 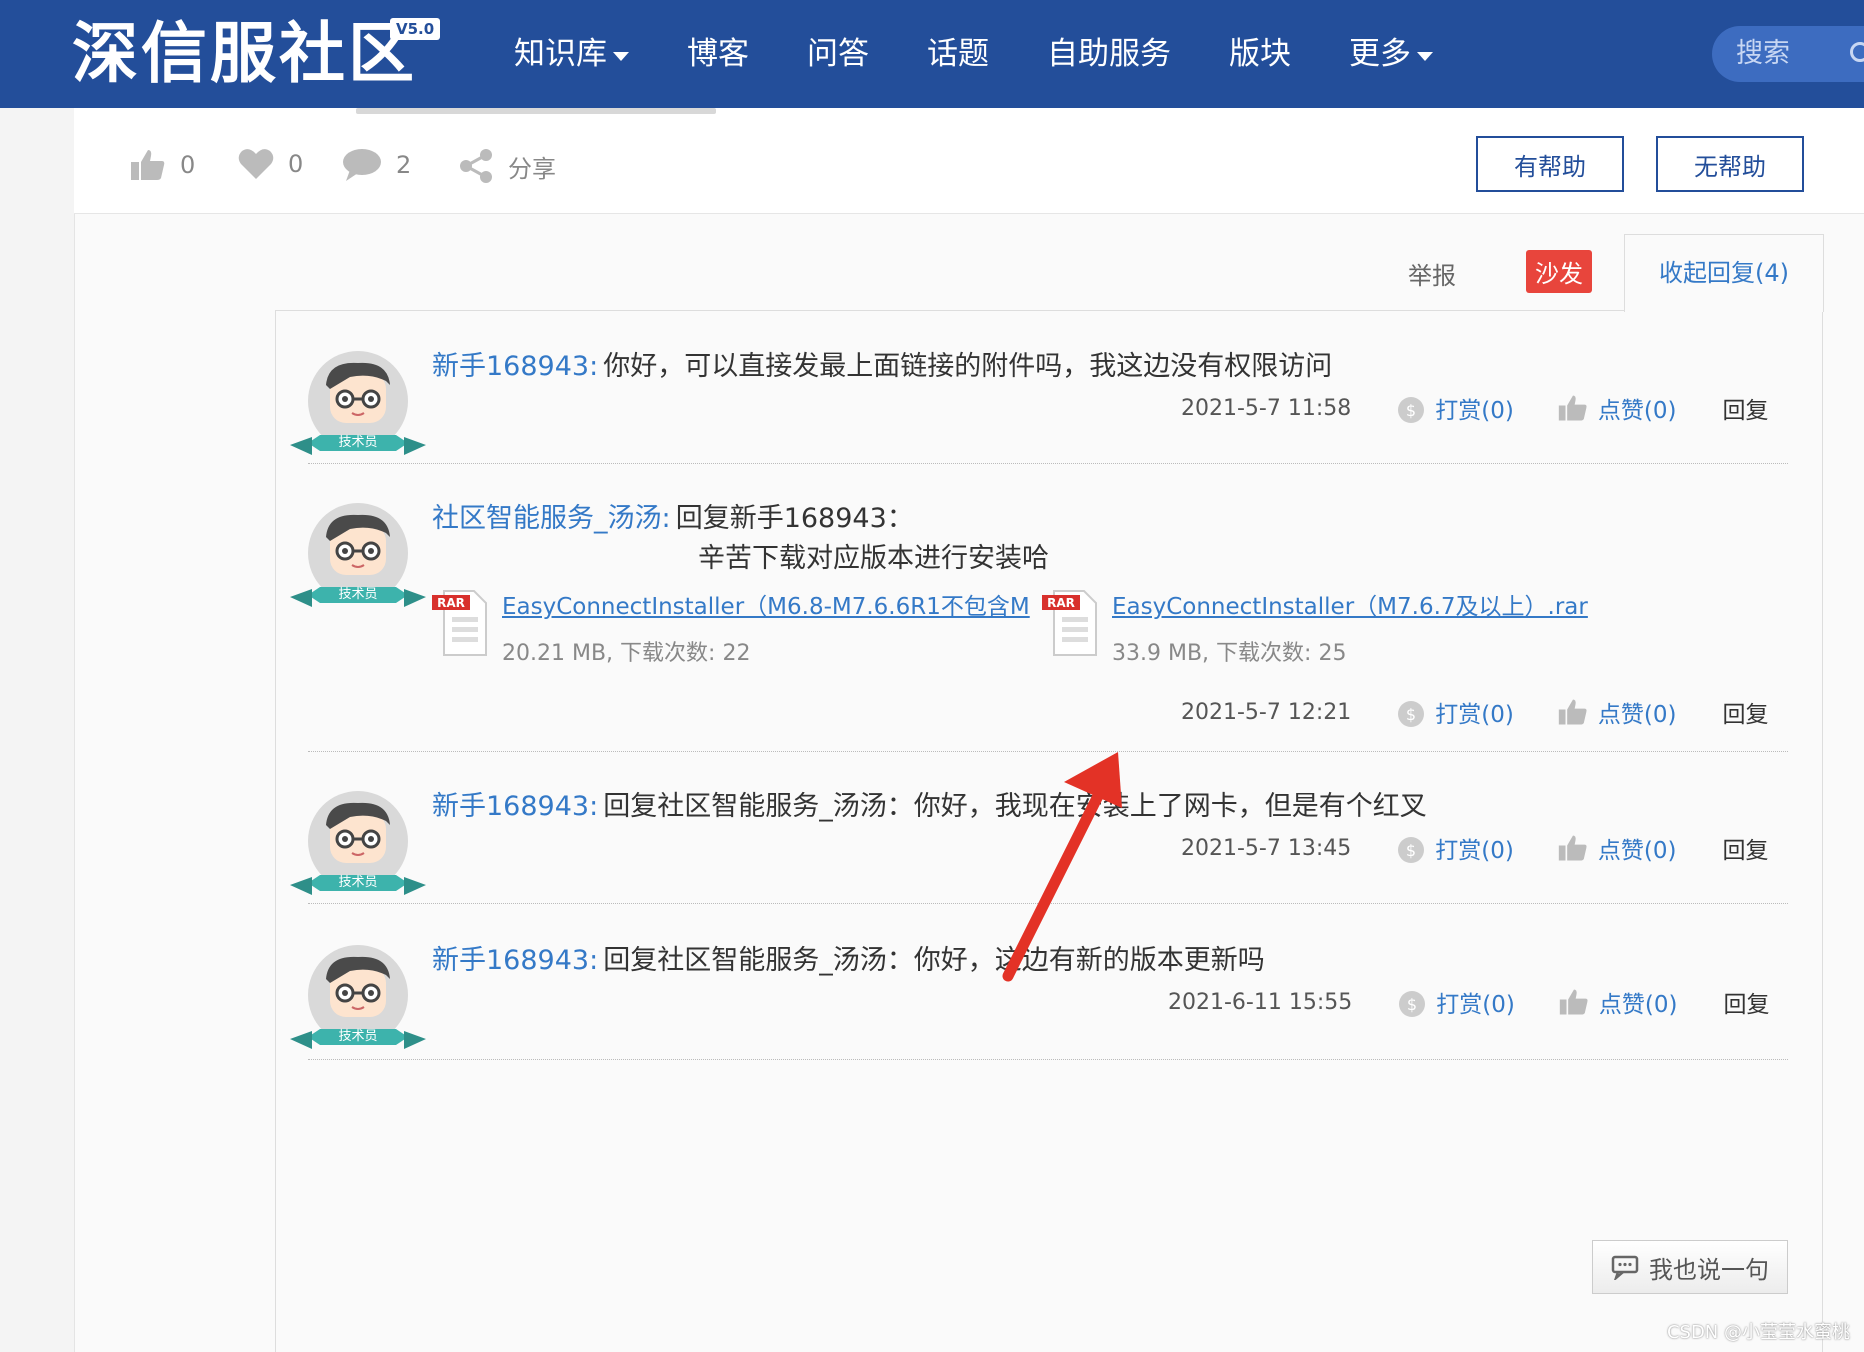 I want to click on reply-meta: 2021-5-7 13:45 $ 打赏(0) 点赞(0) 回复, so click(x=1474, y=848).